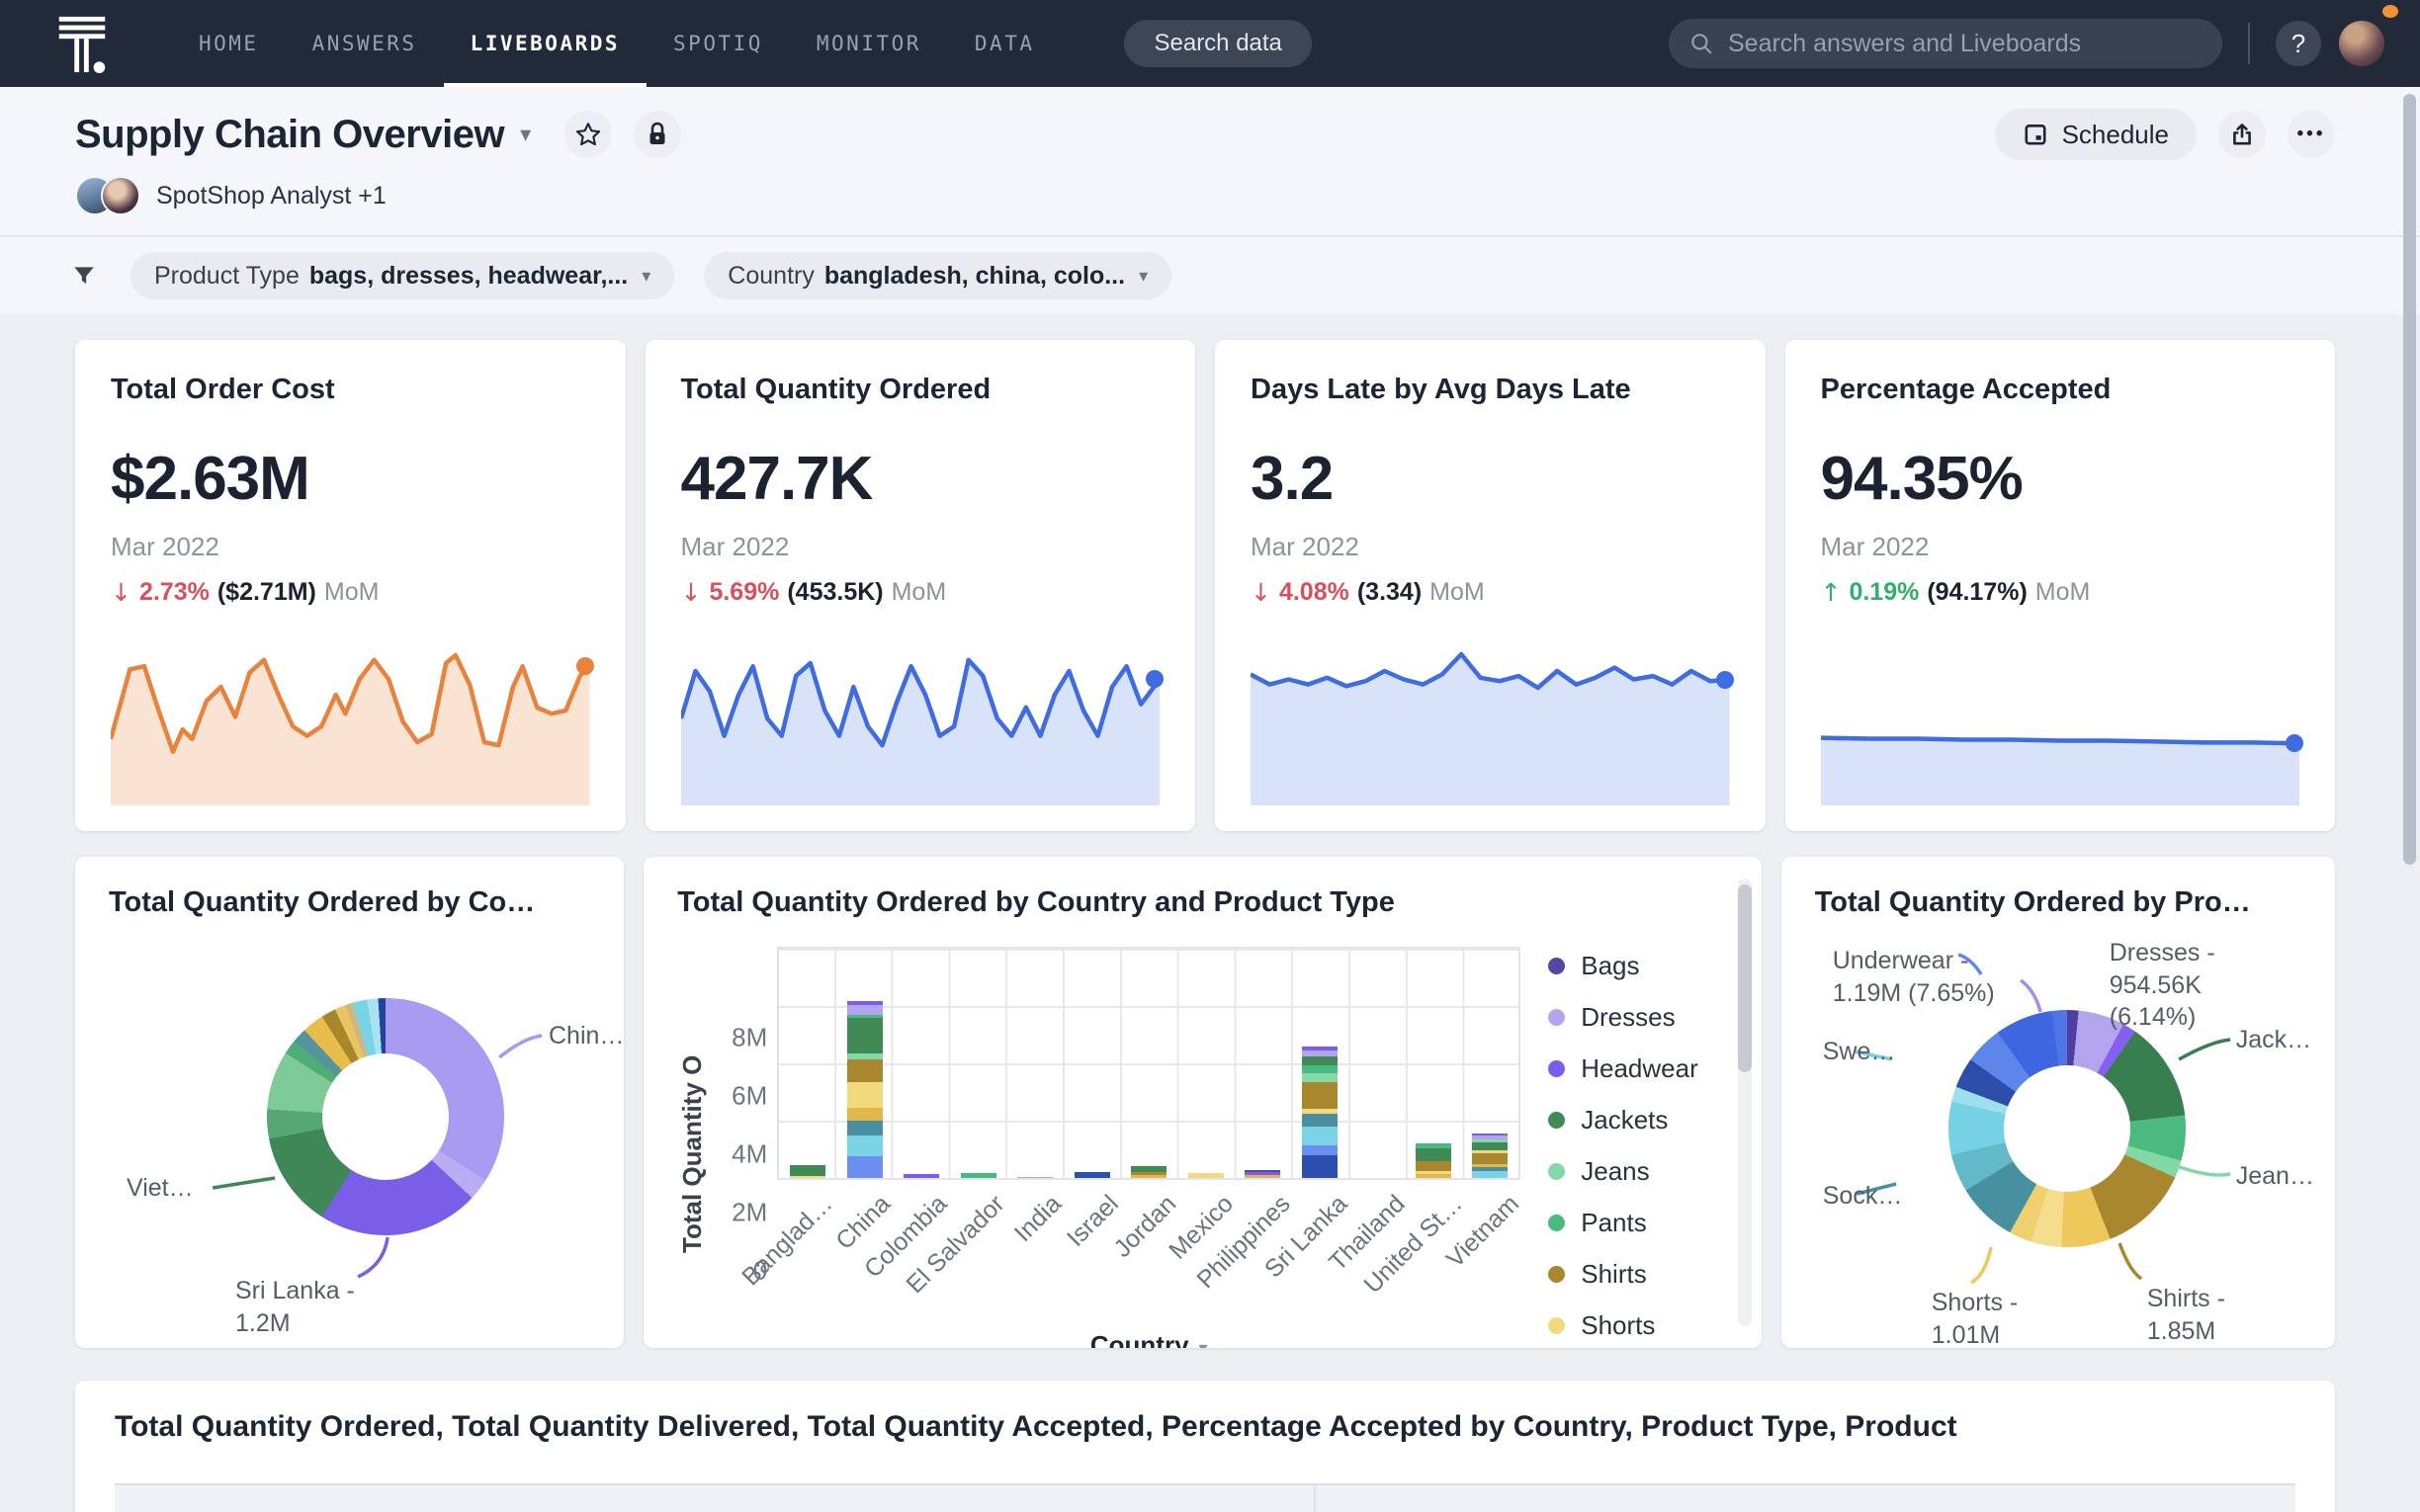 Image resolution: width=2420 pixels, height=1512 pixels. What do you see at coordinates (922, 1175) in the screenshot?
I see `bar-segment-headwear` at bounding box center [922, 1175].